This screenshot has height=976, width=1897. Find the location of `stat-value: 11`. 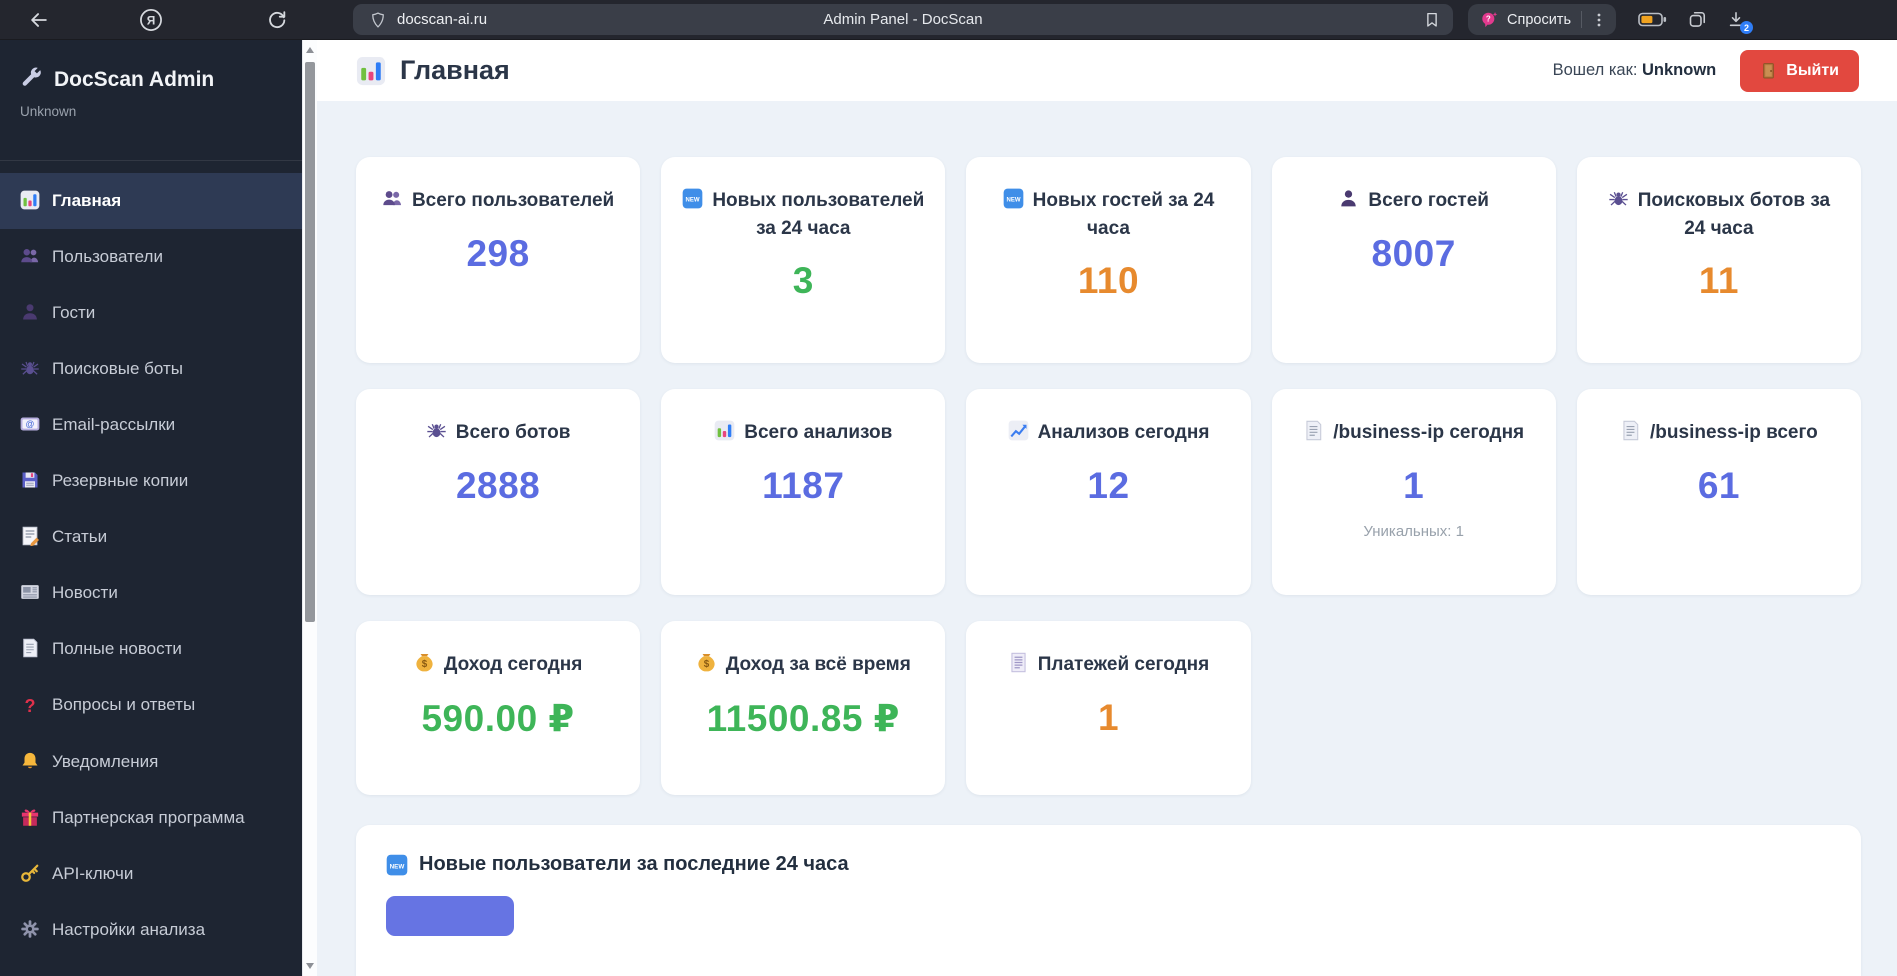

stat-value: 11 is located at coordinates (1718, 281).